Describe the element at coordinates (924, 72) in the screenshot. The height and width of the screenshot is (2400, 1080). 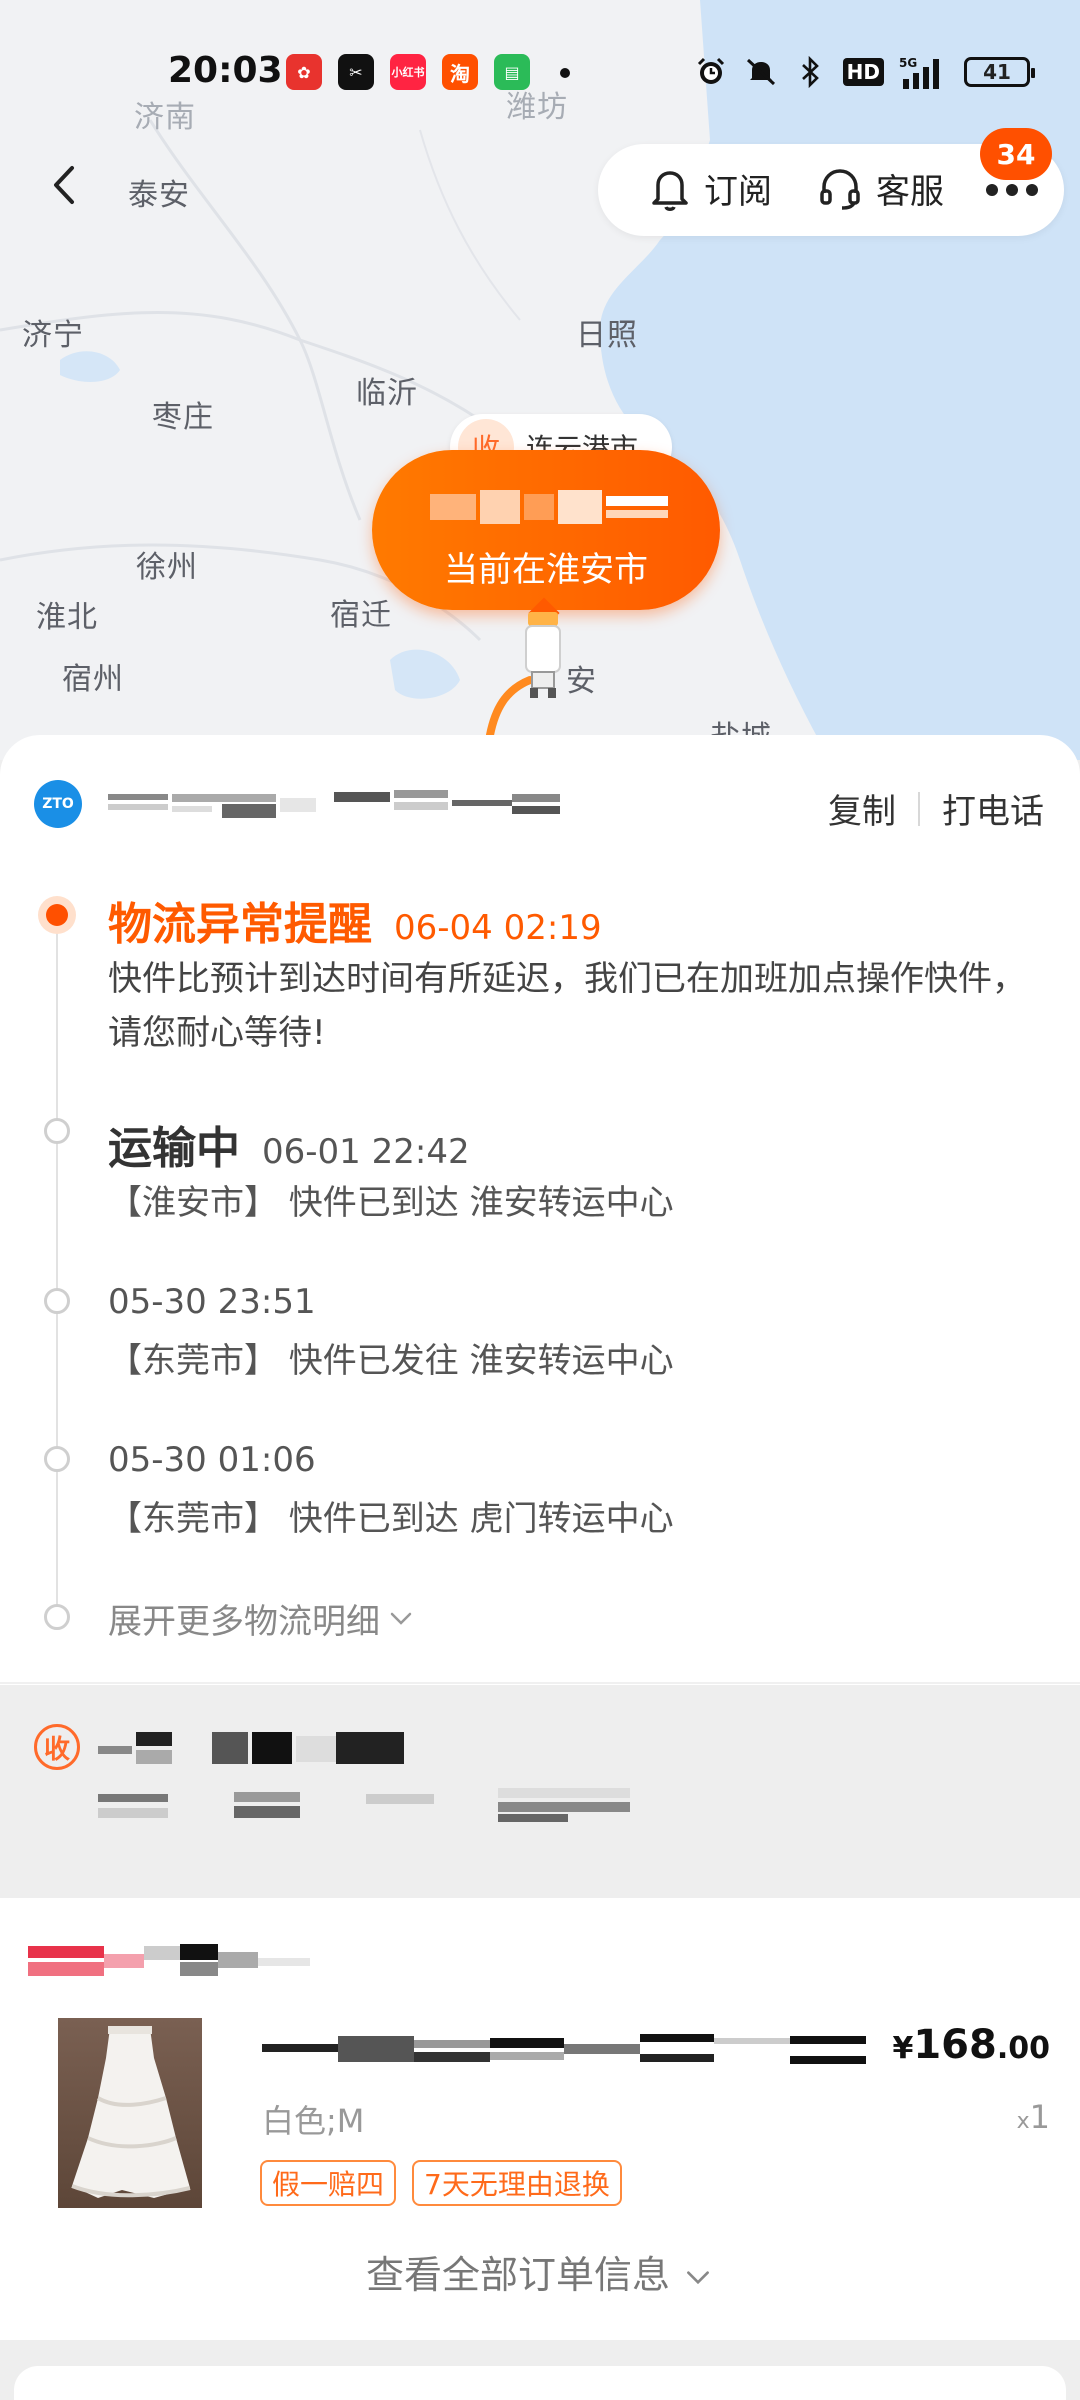
I see `signal-5g-icon: 5G` at that location.